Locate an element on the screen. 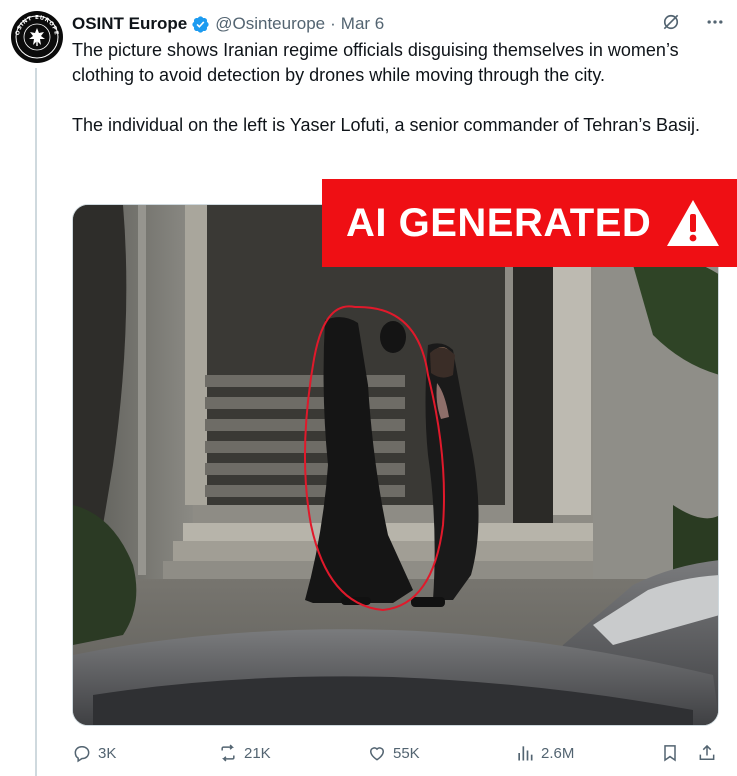 This screenshot has width=737, height=776. repost-count: 21K is located at coordinates (257, 753).